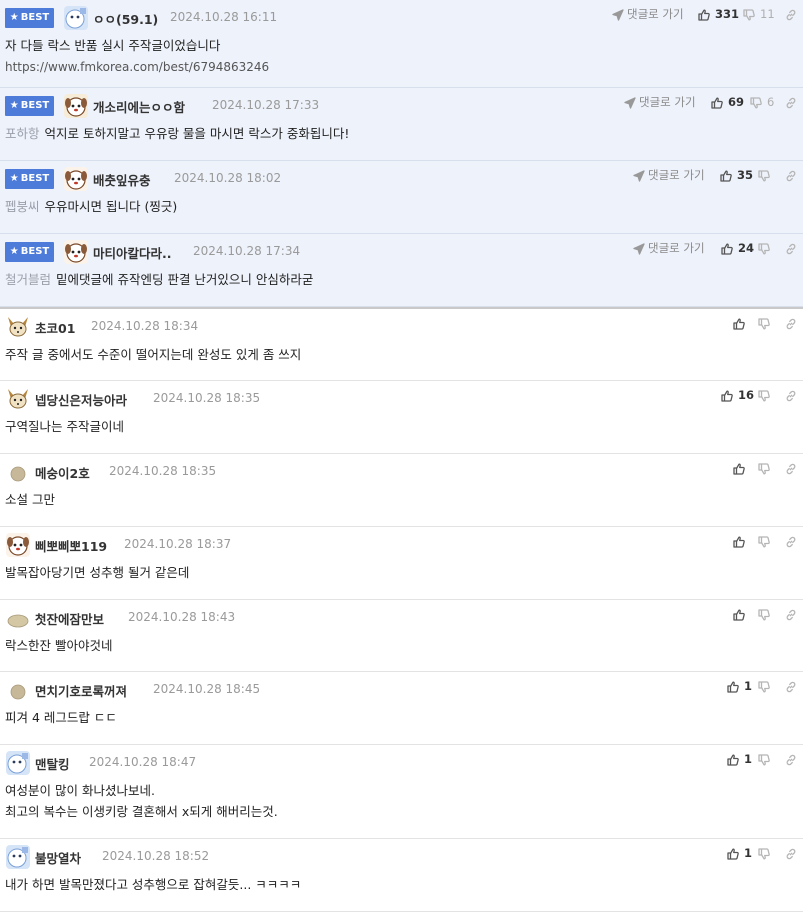 The height and width of the screenshot is (915, 803). Describe the element at coordinates (759, 14) in the screenshot. I see `downvote-button: 11` at that location.